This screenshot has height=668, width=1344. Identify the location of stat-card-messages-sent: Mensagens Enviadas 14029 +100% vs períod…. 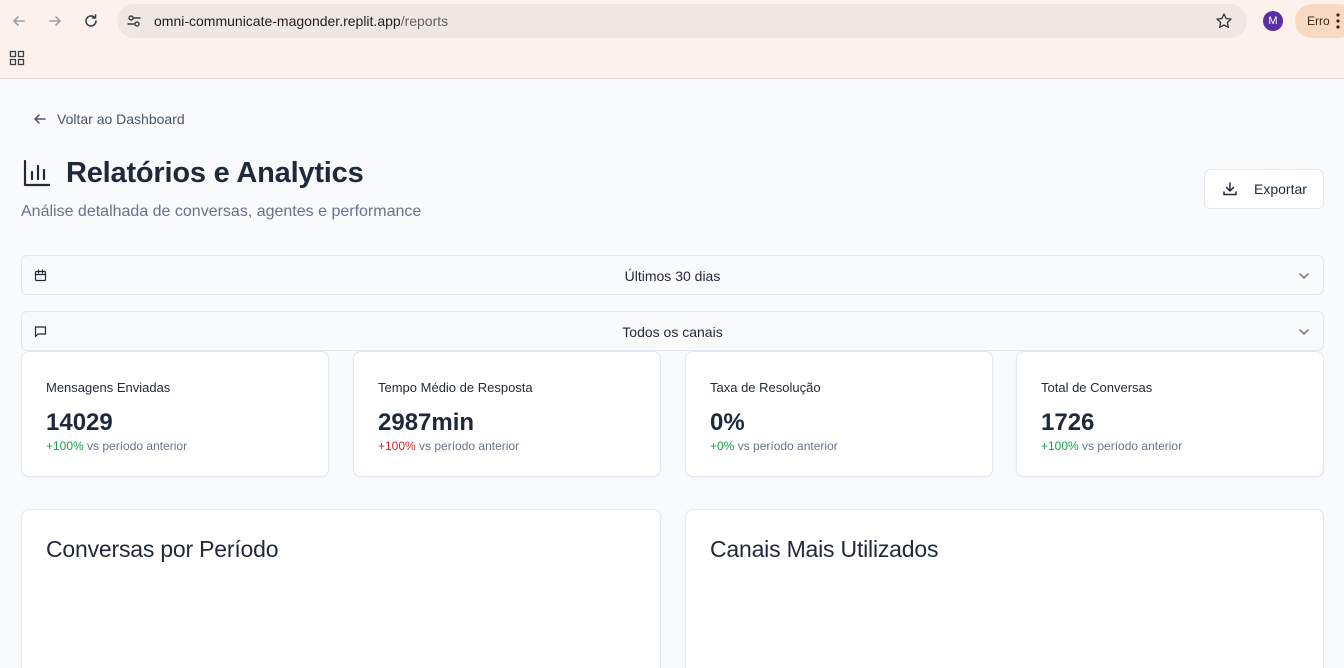
(175, 414).